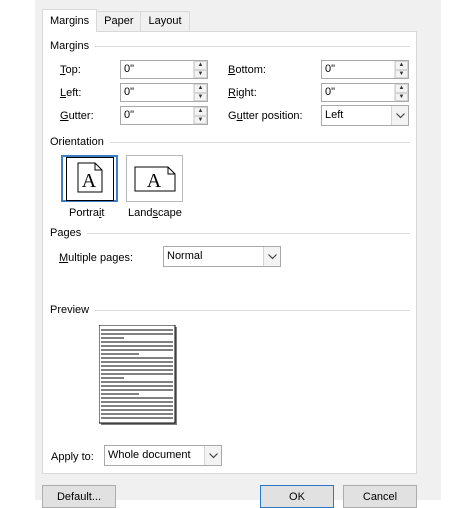 This screenshot has height=508, width=476. What do you see at coordinates (358, 92) in the screenshot?
I see `right-margin-value: 0"` at bounding box center [358, 92].